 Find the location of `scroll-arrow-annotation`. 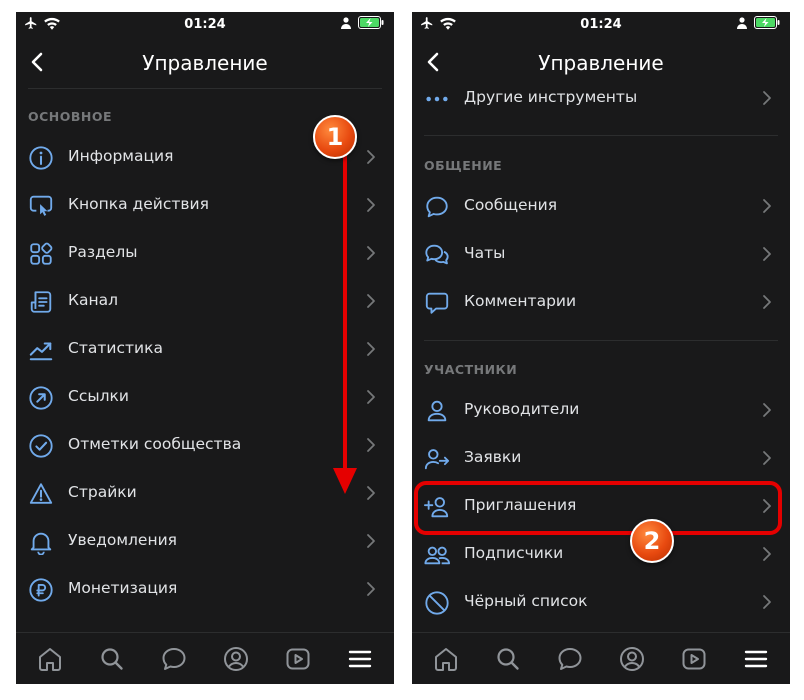

scroll-arrow-annotation is located at coordinates (345, 322).